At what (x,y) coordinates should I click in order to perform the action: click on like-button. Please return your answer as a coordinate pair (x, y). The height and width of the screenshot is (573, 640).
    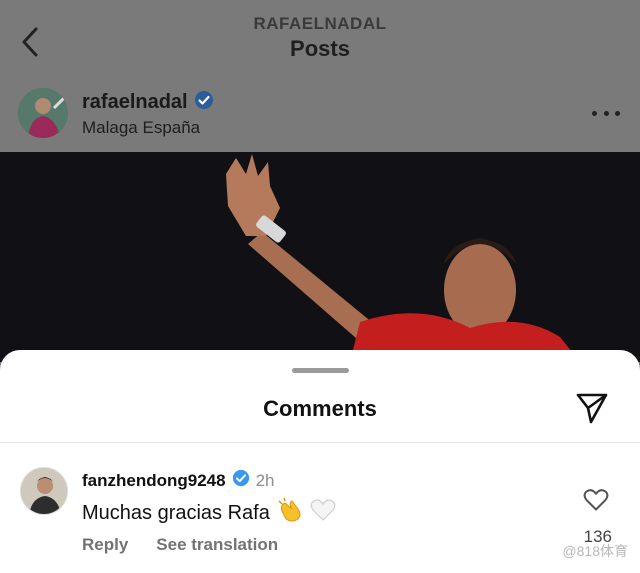
    Looking at the image, I should click on (596, 500).